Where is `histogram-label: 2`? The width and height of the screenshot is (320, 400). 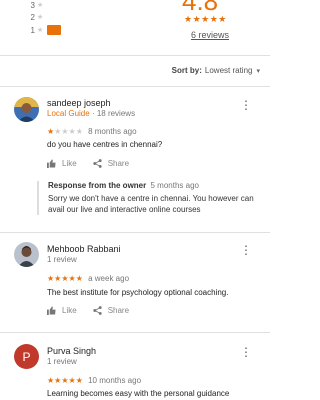
histogram-label: 2 is located at coordinates (32, 17).